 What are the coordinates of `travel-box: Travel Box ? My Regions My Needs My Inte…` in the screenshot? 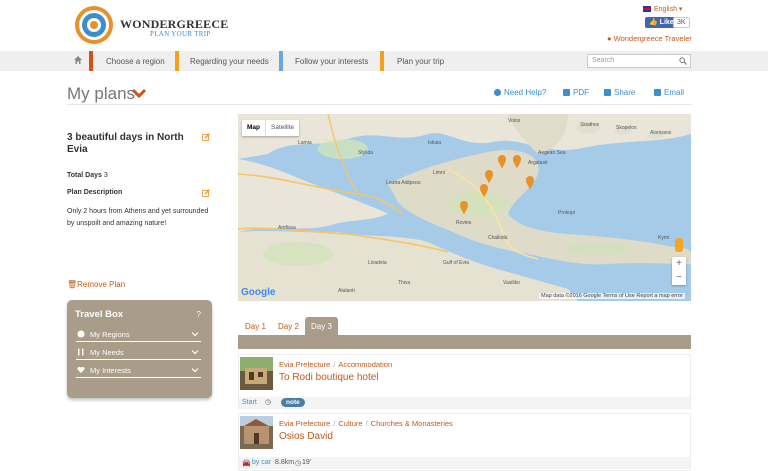 It's located at (139, 349).